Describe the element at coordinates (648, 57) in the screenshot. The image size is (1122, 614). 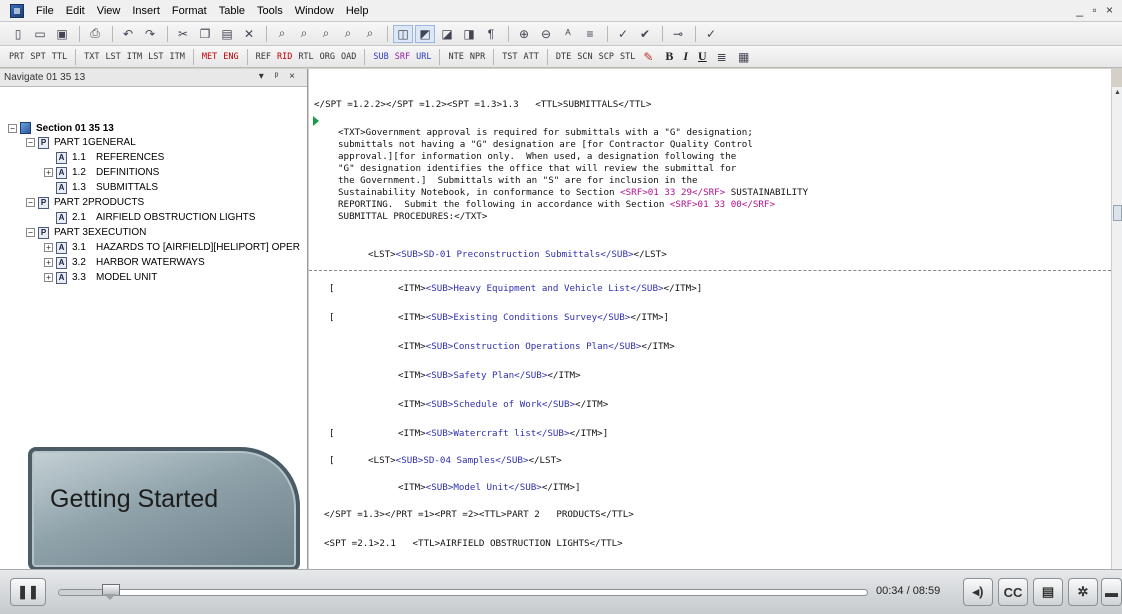
I see `pencil-icon: ✎` at that location.